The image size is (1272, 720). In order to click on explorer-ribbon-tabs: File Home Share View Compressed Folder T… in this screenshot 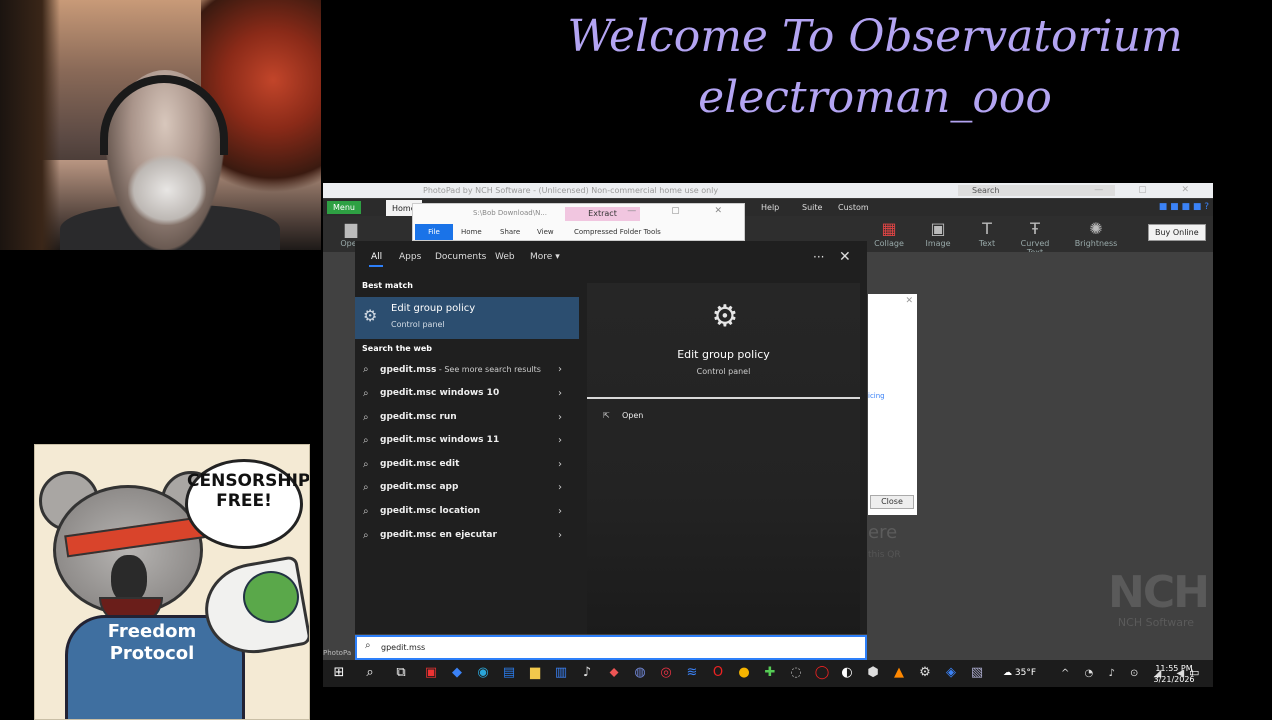, I will do `click(579, 232)`.